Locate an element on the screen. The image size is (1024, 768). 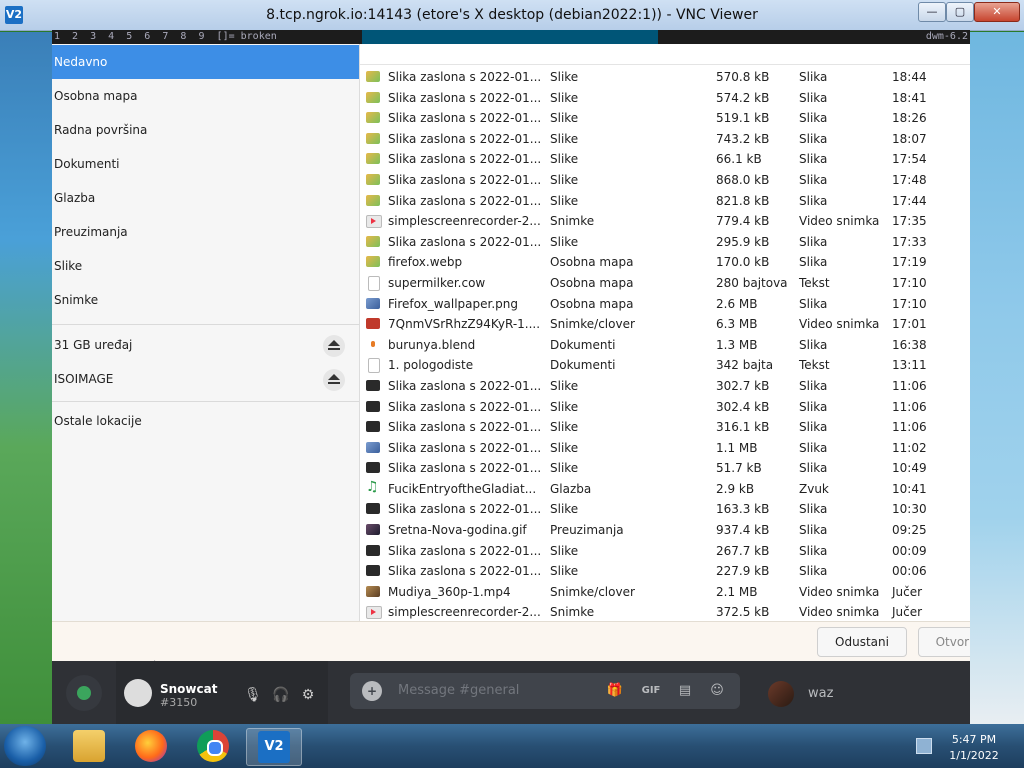
cancel-button: Odustani is located at coordinates (862, 642).